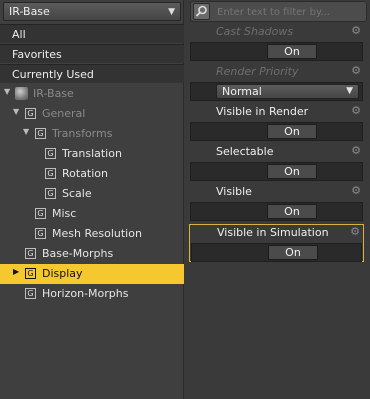 Image resolution: width=370 pixels, height=399 pixels. Describe the element at coordinates (97, 233) in the screenshot. I see `tree-item-label: Mesh Resolution` at that location.